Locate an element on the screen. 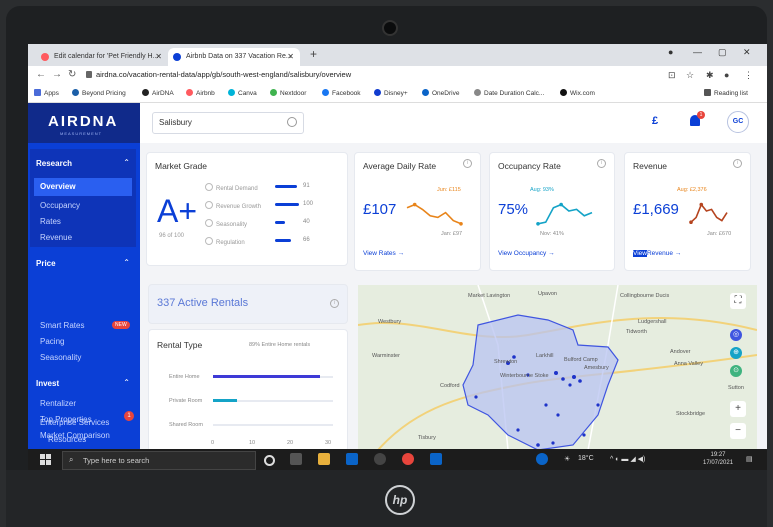 The width and height of the screenshot is (773, 527). forward-arrow-icon: → is located at coordinates (57, 74).